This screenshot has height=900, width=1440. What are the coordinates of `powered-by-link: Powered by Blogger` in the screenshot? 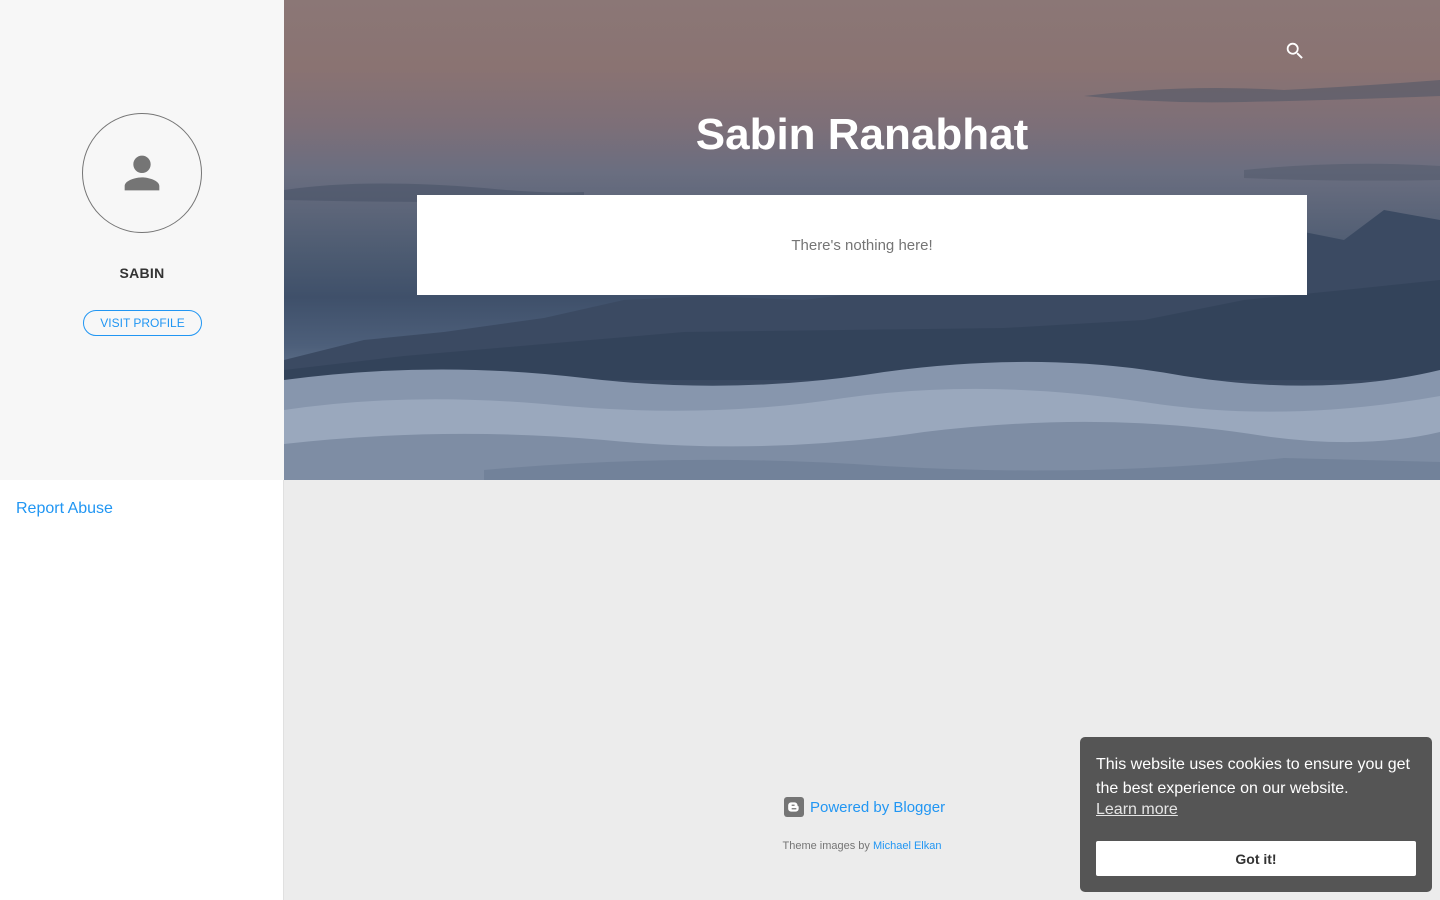 It's located at (877, 807).